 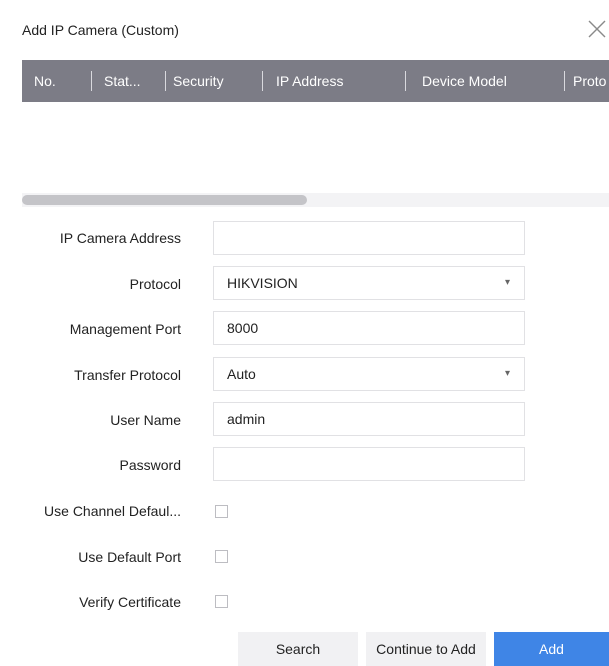 I want to click on verify-certificate-checkbox, so click(x=221, y=601).